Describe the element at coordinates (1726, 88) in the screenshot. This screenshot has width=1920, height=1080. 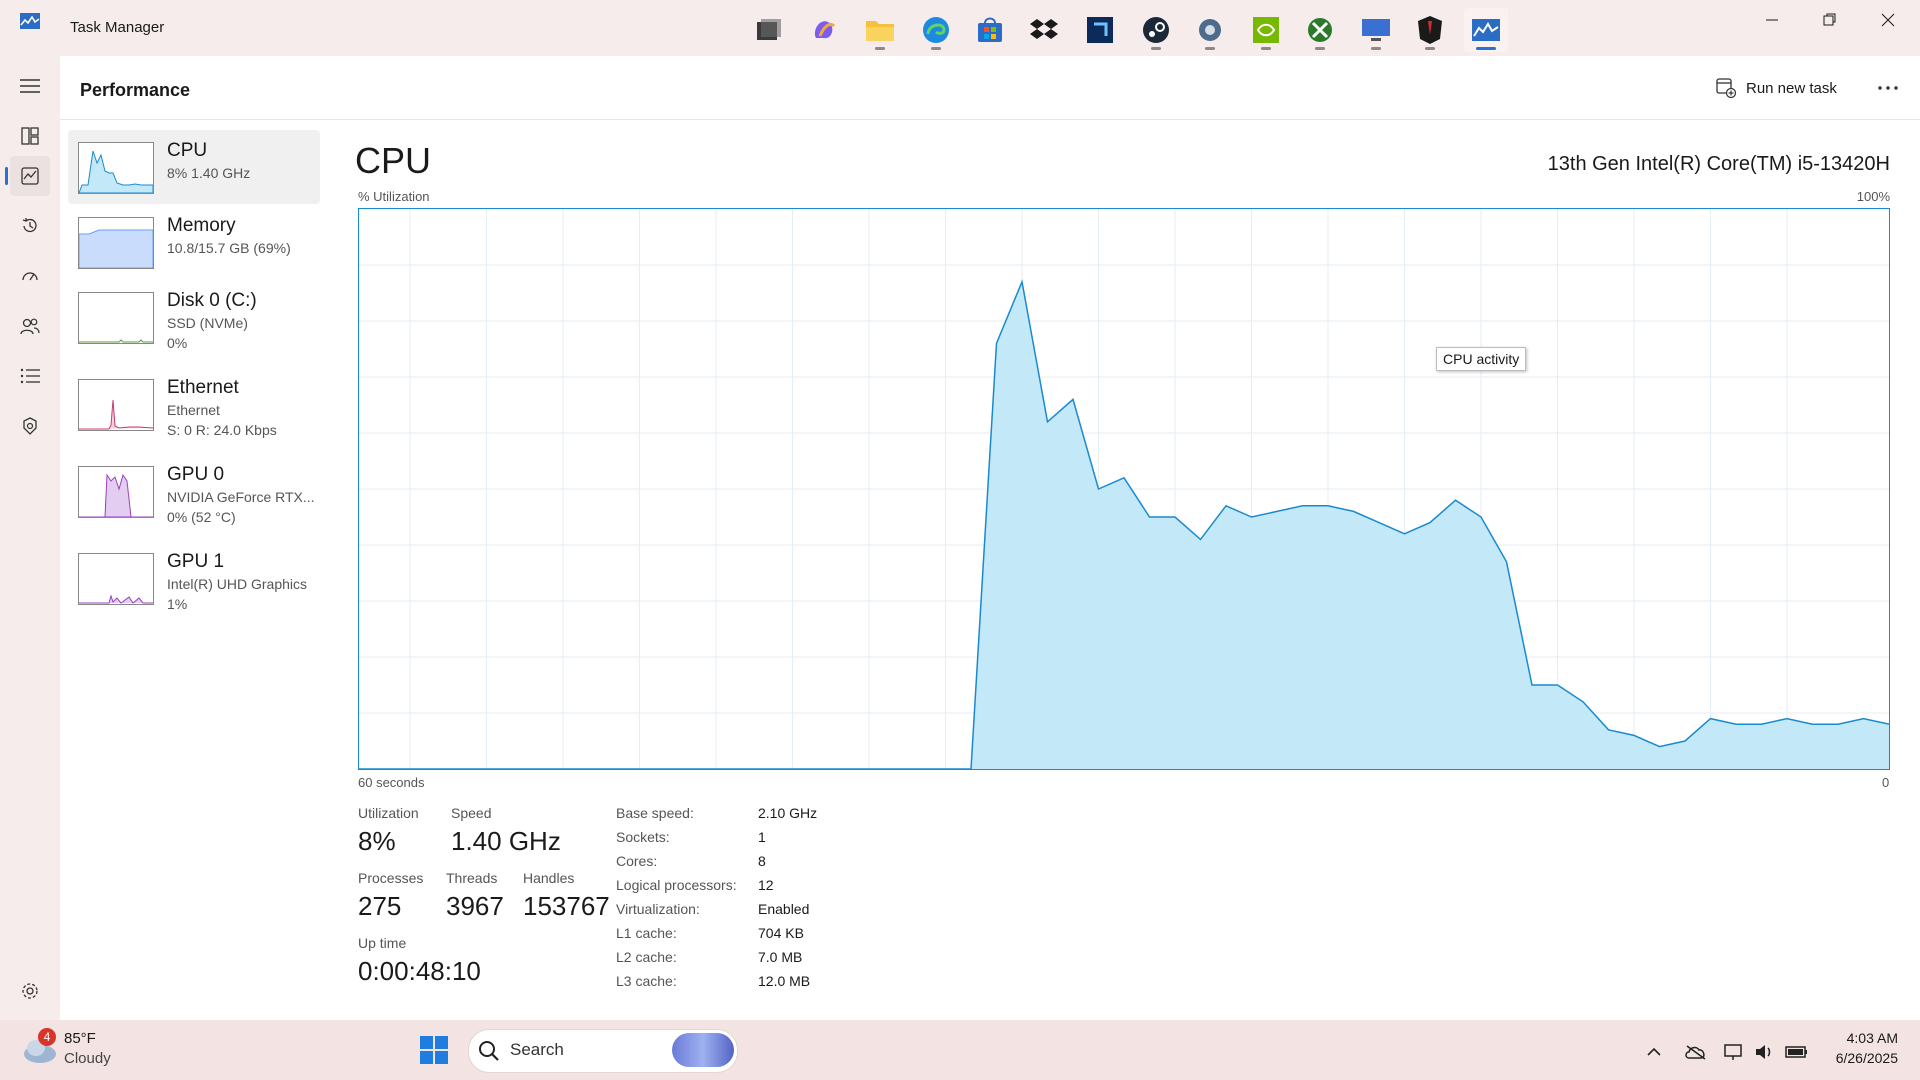
I see `run-task-icon` at that location.